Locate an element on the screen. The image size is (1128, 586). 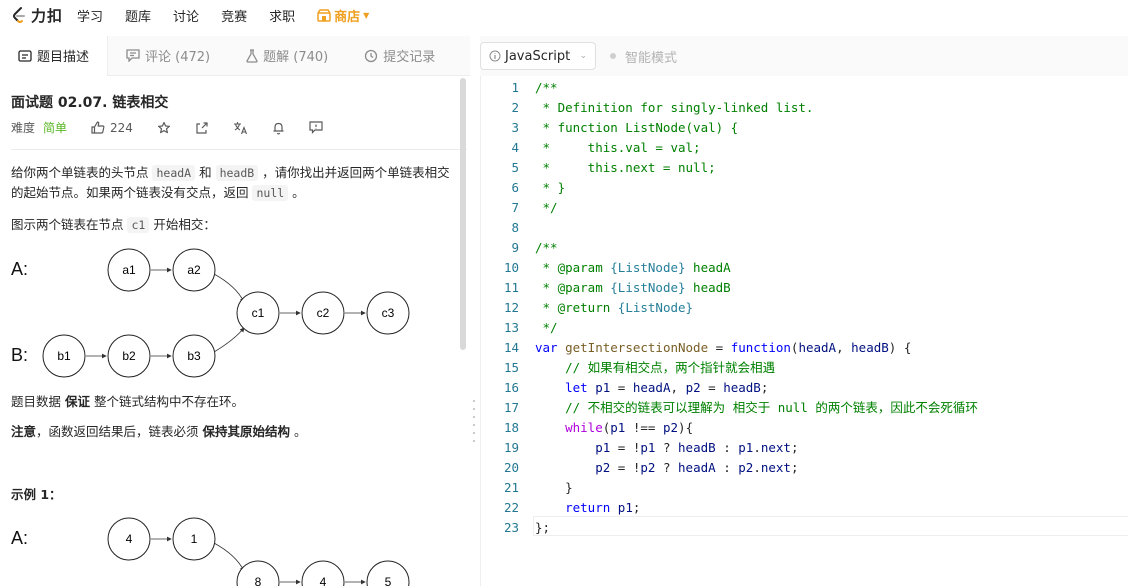
code-line: 20 p2 = !p2 ? headA : p2.next; is located at coordinates (804, 468).